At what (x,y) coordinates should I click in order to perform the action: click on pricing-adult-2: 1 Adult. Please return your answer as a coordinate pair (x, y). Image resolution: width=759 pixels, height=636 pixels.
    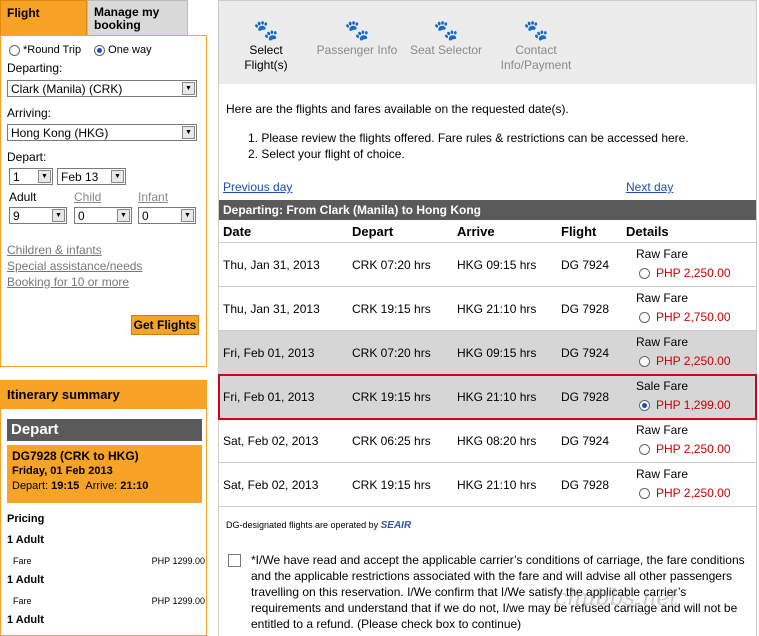
    Looking at the image, I should click on (25, 580).